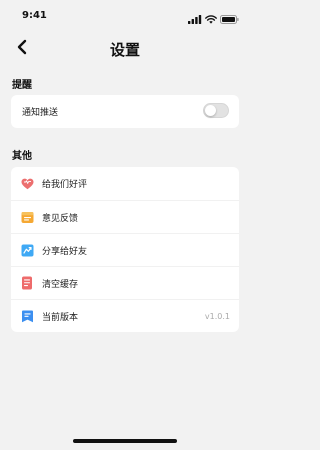  What do you see at coordinates (60, 284) in the screenshot?
I see `list-item-label: 清空缓存` at bounding box center [60, 284].